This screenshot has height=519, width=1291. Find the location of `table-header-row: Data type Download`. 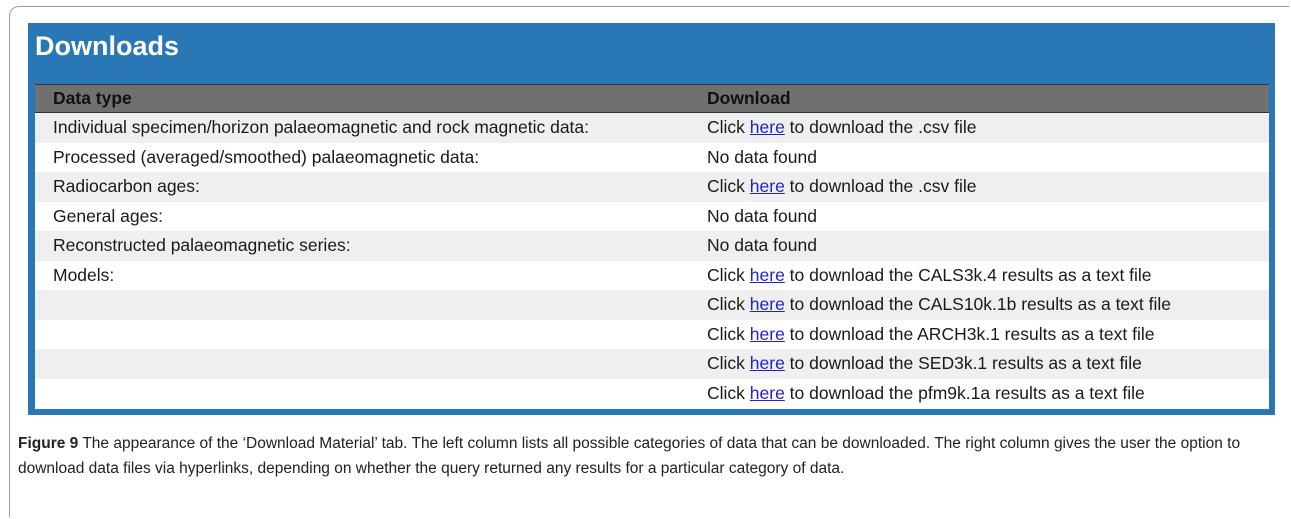

table-header-row: Data type Download is located at coordinates (652, 98).